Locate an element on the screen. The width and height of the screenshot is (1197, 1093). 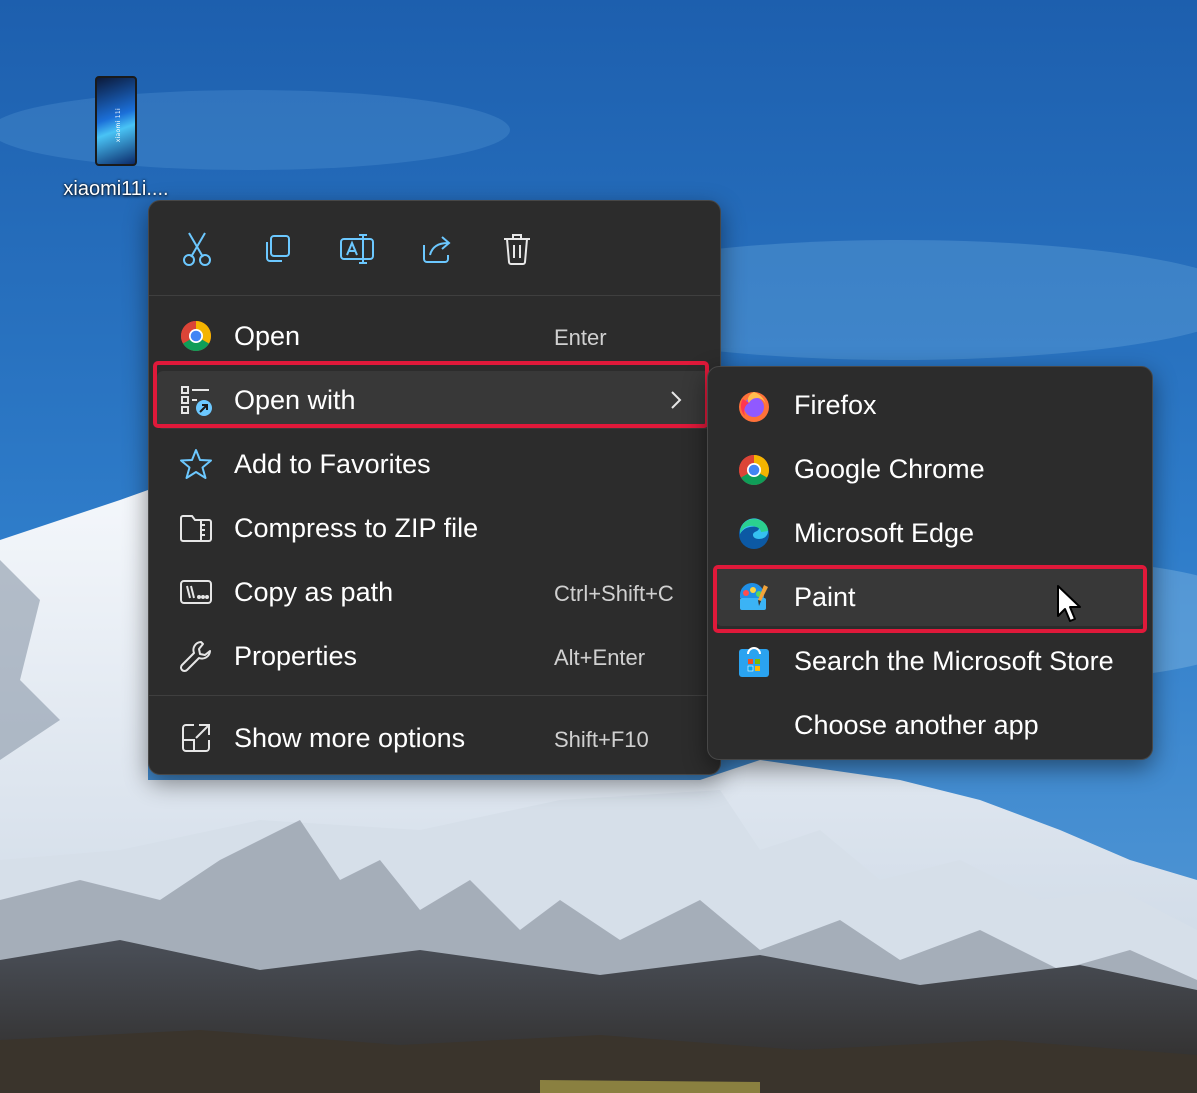
menu-item-shortcut: Ctrl+Shift+C is located at coordinates (614, 593).